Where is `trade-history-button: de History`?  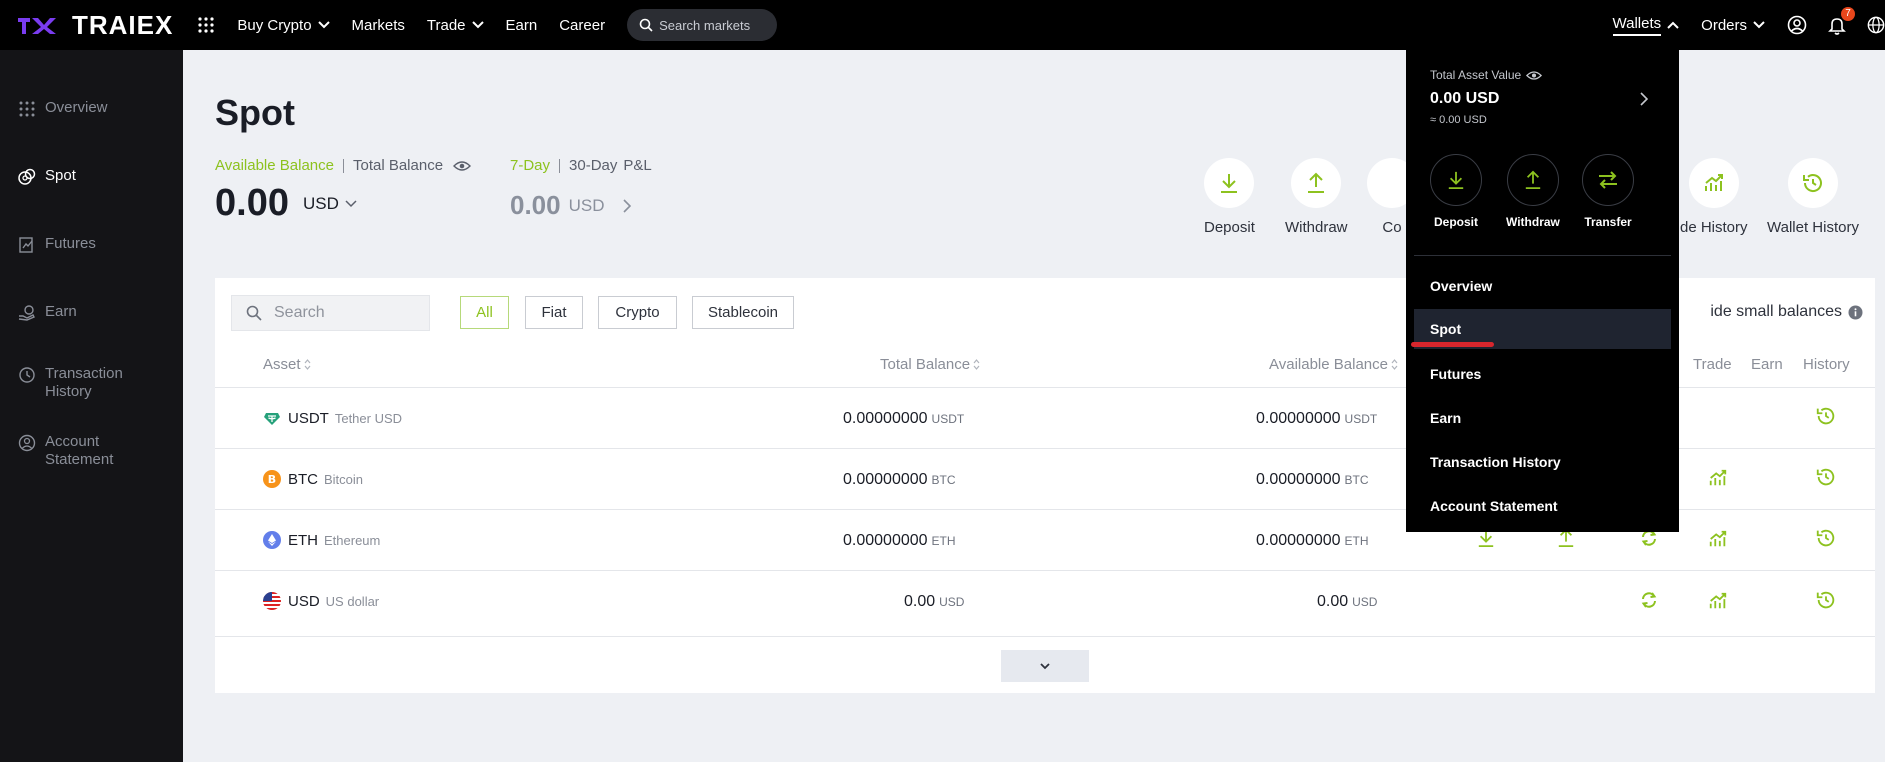
trade-history-button: de History is located at coordinates (1714, 197).